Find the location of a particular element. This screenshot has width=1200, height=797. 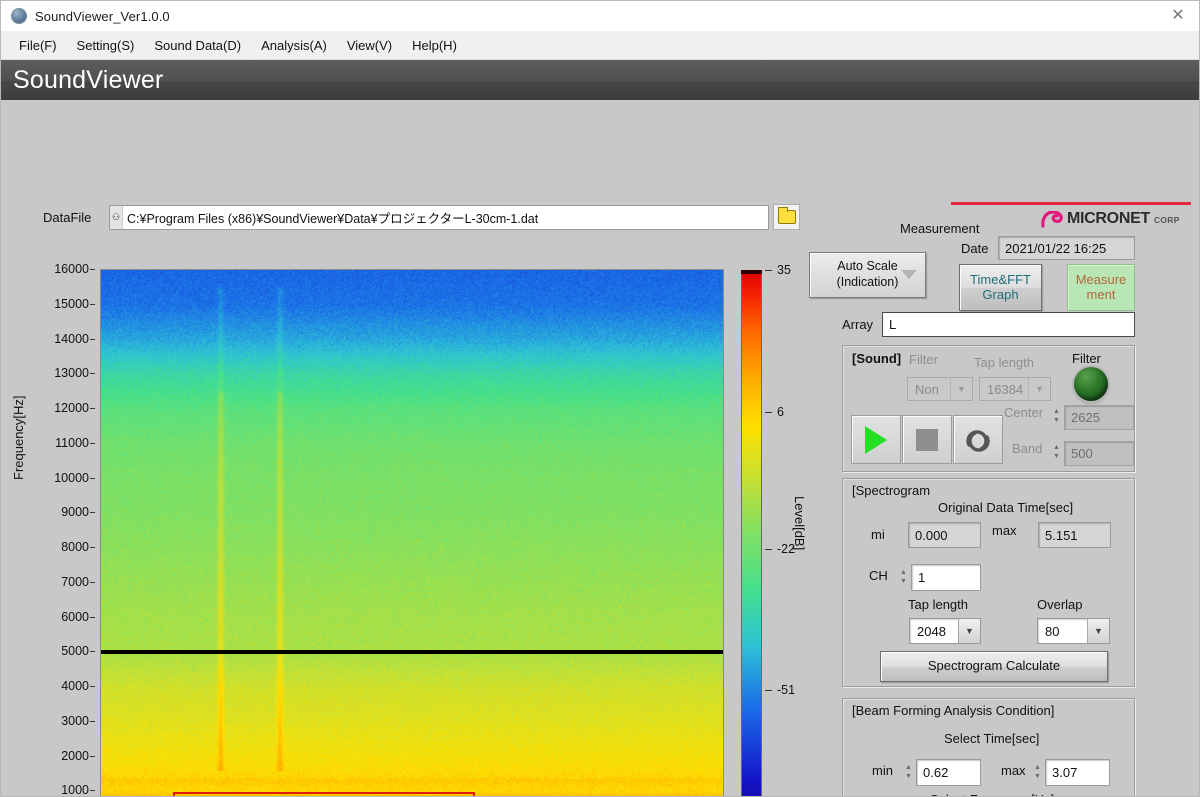

y-axis-label: Frequency[Hz] is located at coordinates (18, 437).